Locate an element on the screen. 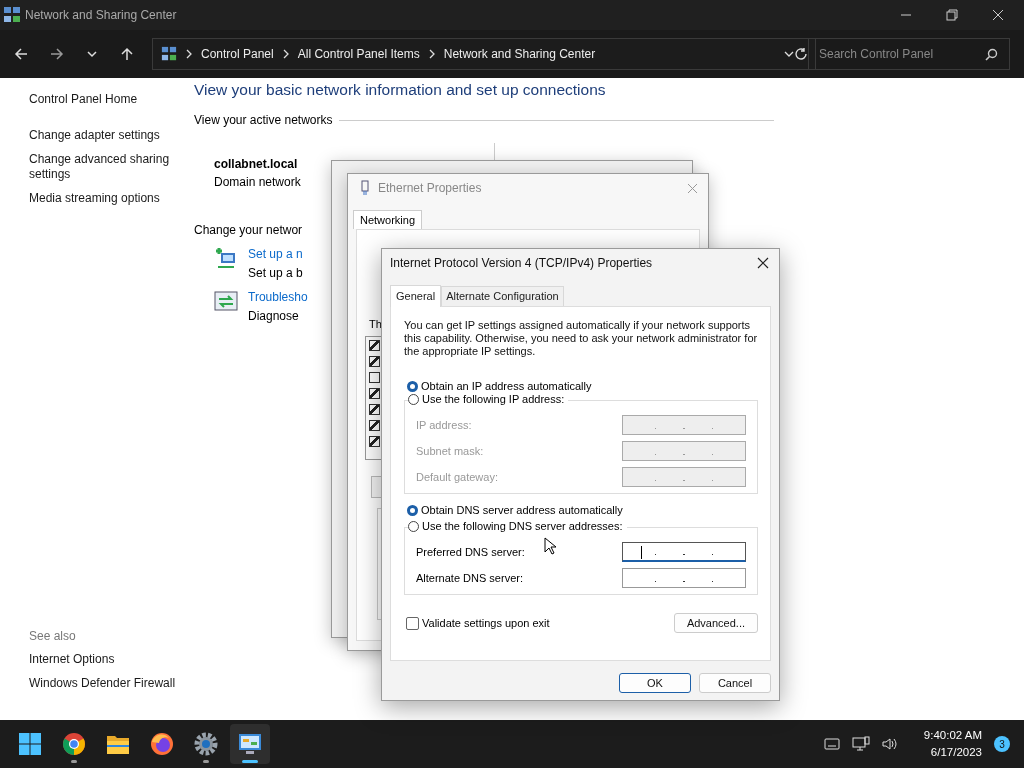 The width and height of the screenshot is (1024, 768). back-icon is located at coordinates (21, 54).